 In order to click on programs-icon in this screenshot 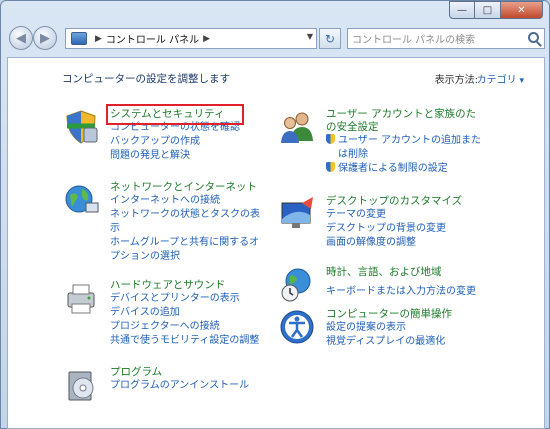, I will do `click(81, 386)`.